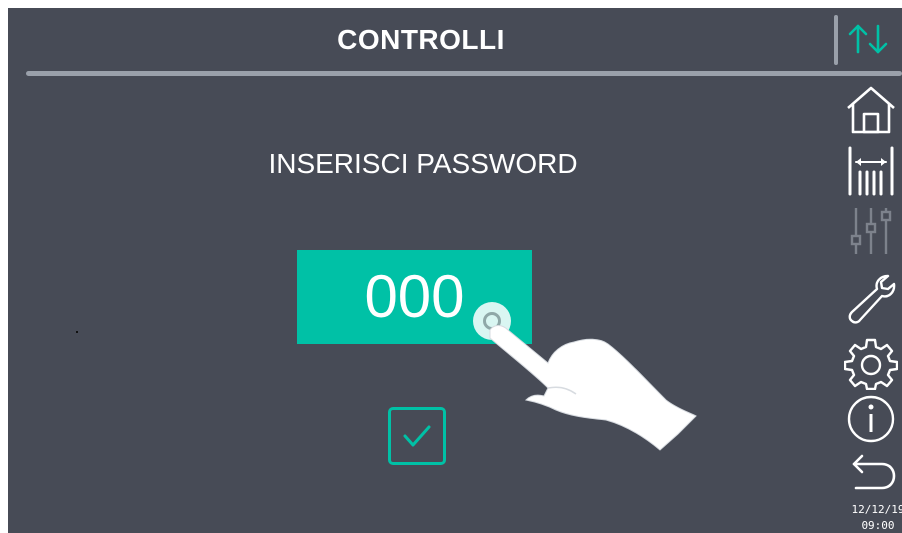 The width and height of the screenshot is (902, 533). I want to click on page-title: CONTROLLI, so click(421, 39).